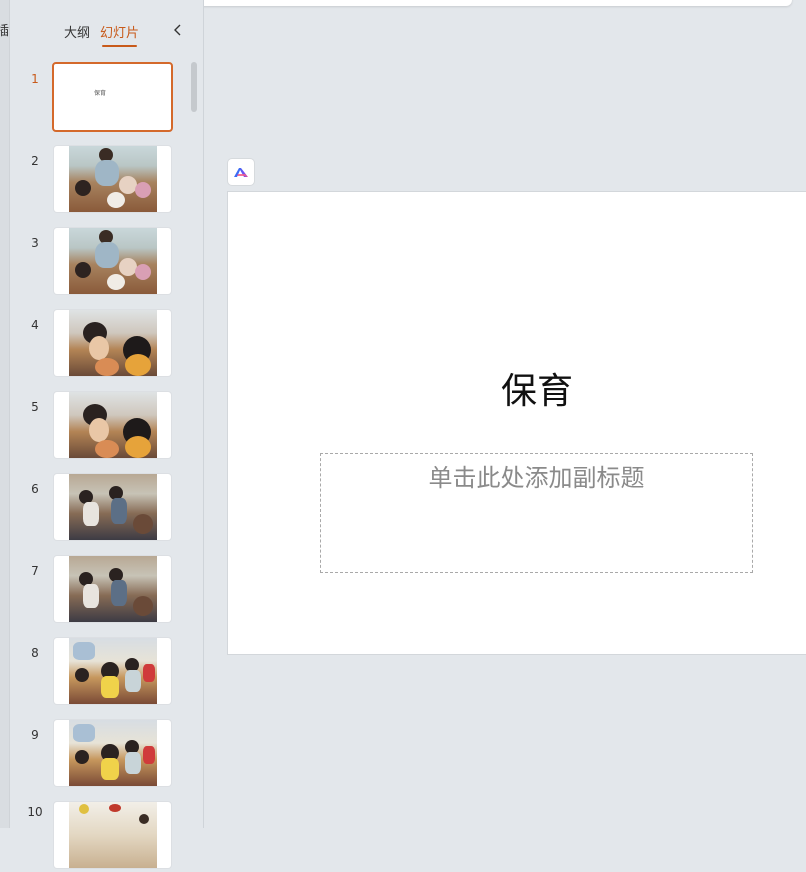 The height and width of the screenshot is (872, 806). I want to click on slide-number: 3, so click(35, 243).